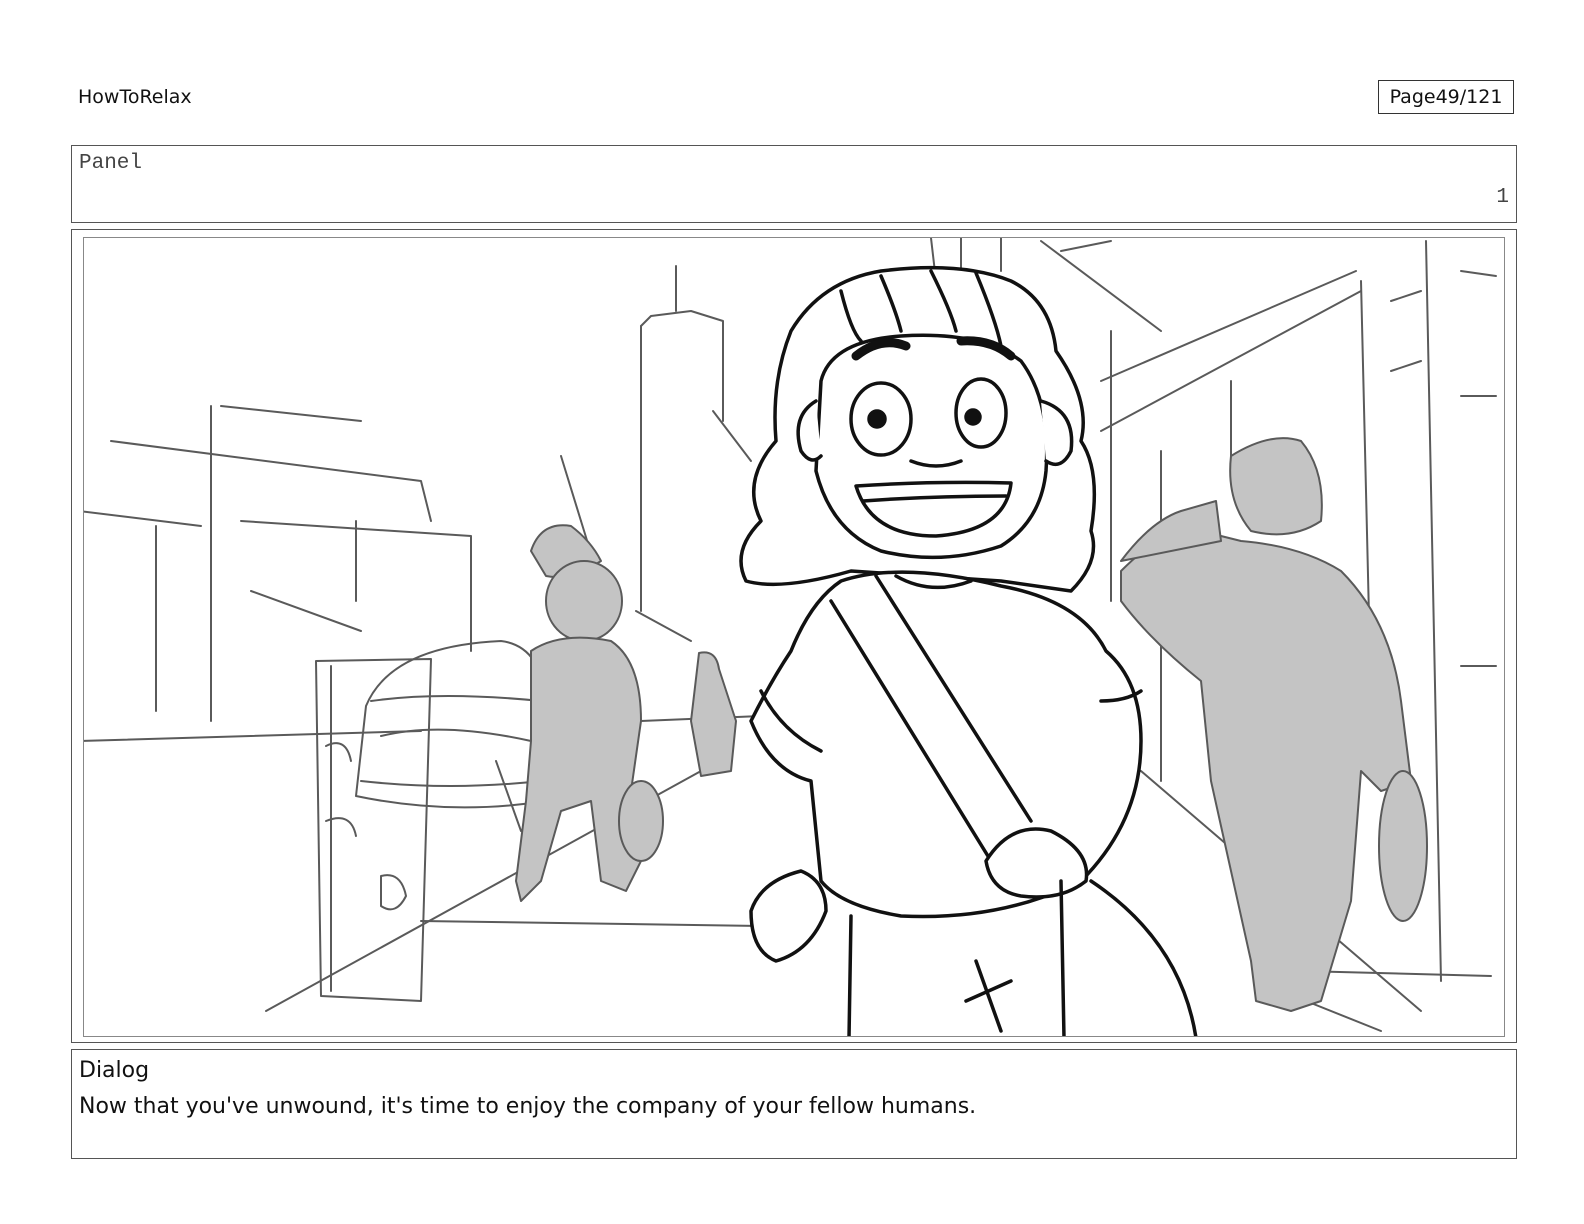 The height and width of the screenshot is (1224, 1584). Describe the element at coordinates (1502, 197) in the screenshot. I see `panel-number: 1` at that location.